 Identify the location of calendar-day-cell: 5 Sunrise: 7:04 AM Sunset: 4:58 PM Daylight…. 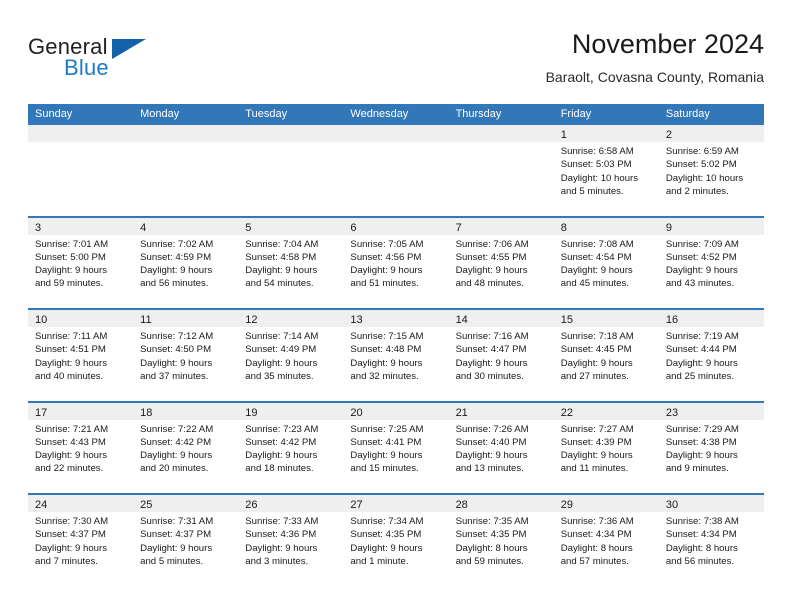
(291, 262).